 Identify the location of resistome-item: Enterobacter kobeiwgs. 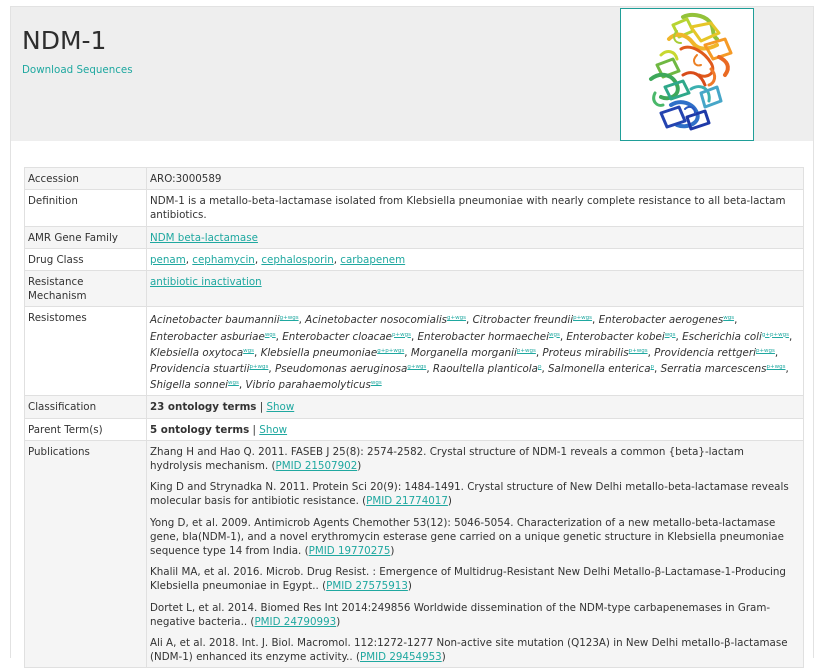
(620, 337).